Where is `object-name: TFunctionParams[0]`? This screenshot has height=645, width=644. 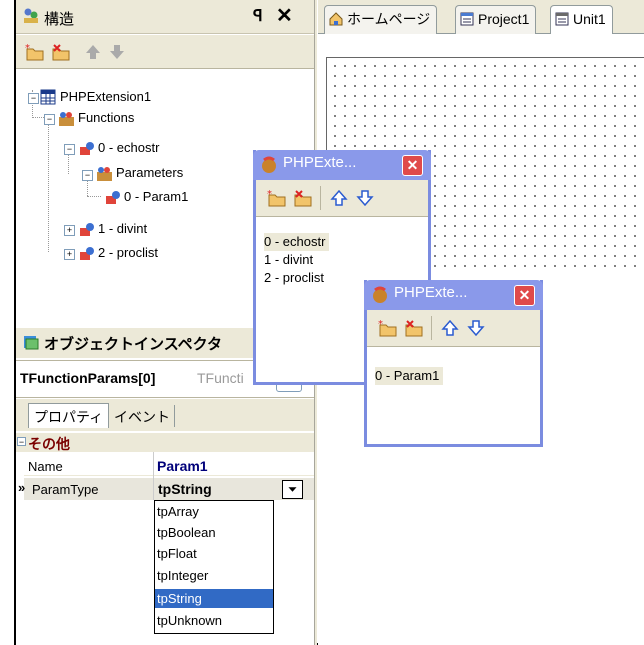 object-name: TFunctionParams[0] is located at coordinates (88, 378).